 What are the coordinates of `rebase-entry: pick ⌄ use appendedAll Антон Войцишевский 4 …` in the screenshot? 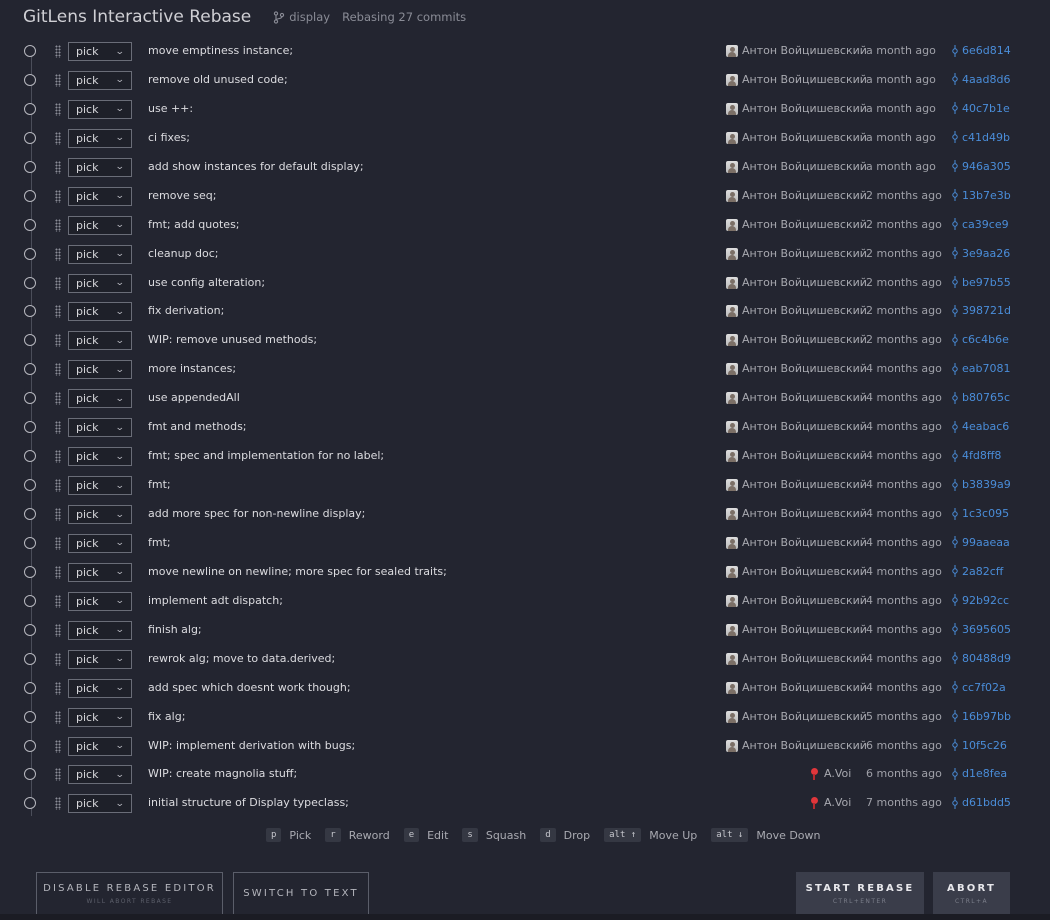 It's located at (525, 399).